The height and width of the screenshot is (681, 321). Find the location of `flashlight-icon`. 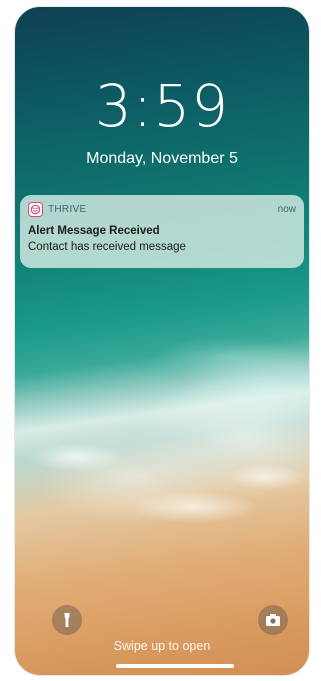

flashlight-icon is located at coordinates (67, 620).